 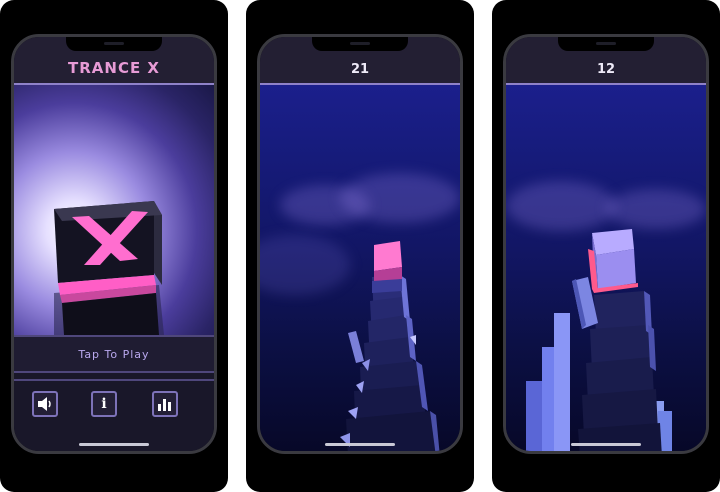 What do you see at coordinates (360, 69) in the screenshot?
I see `score-counter: 21` at bounding box center [360, 69].